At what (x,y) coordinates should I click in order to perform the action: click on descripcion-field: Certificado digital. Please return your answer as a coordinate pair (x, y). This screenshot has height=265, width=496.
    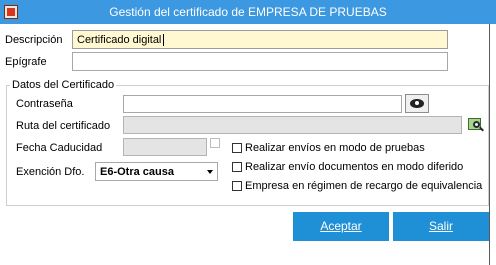
    Looking at the image, I should click on (260, 39).